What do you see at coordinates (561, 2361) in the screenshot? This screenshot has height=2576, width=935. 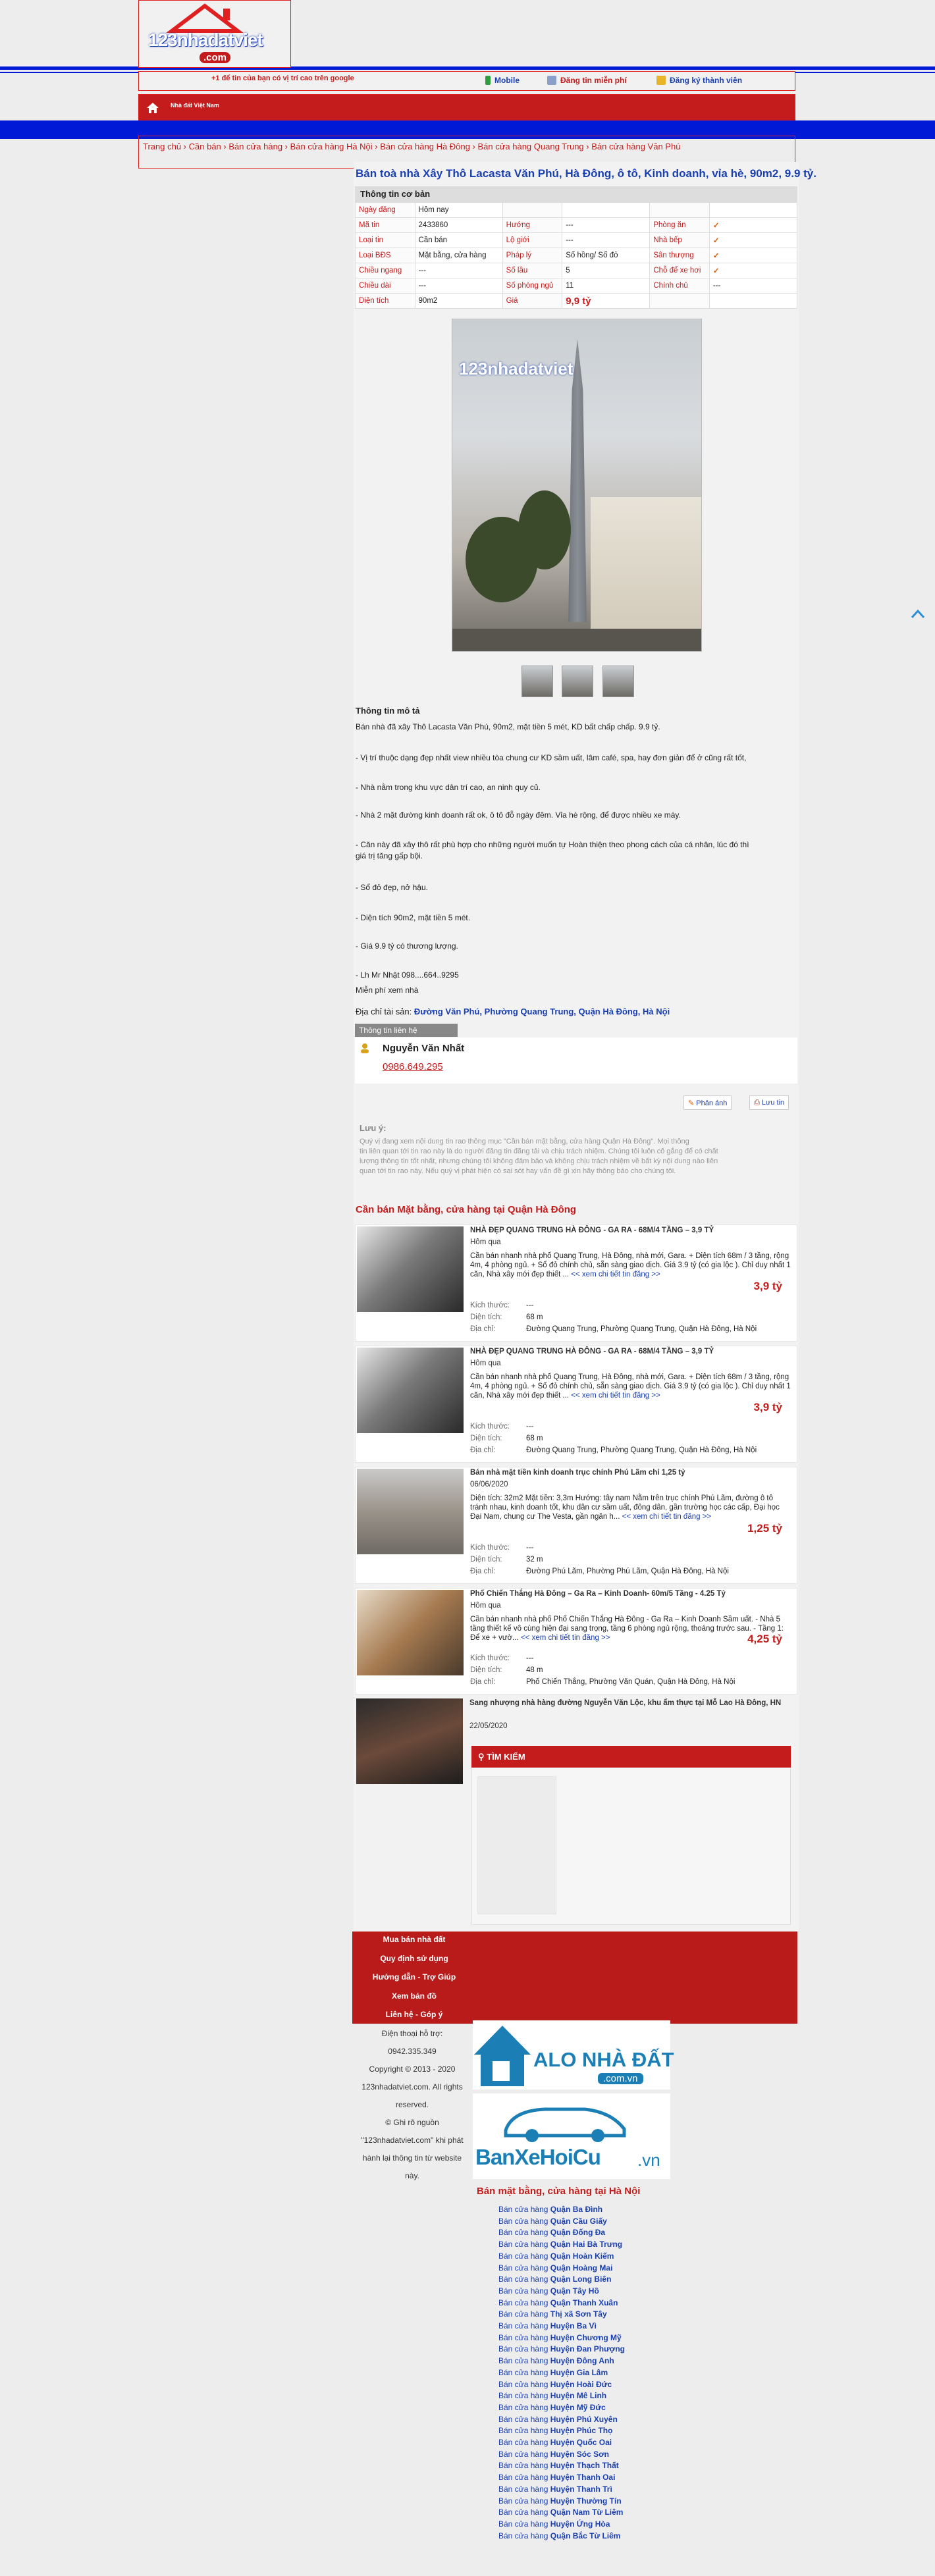 I see `district-link: Bán cửa hàng Huyện Đông Anh` at bounding box center [561, 2361].